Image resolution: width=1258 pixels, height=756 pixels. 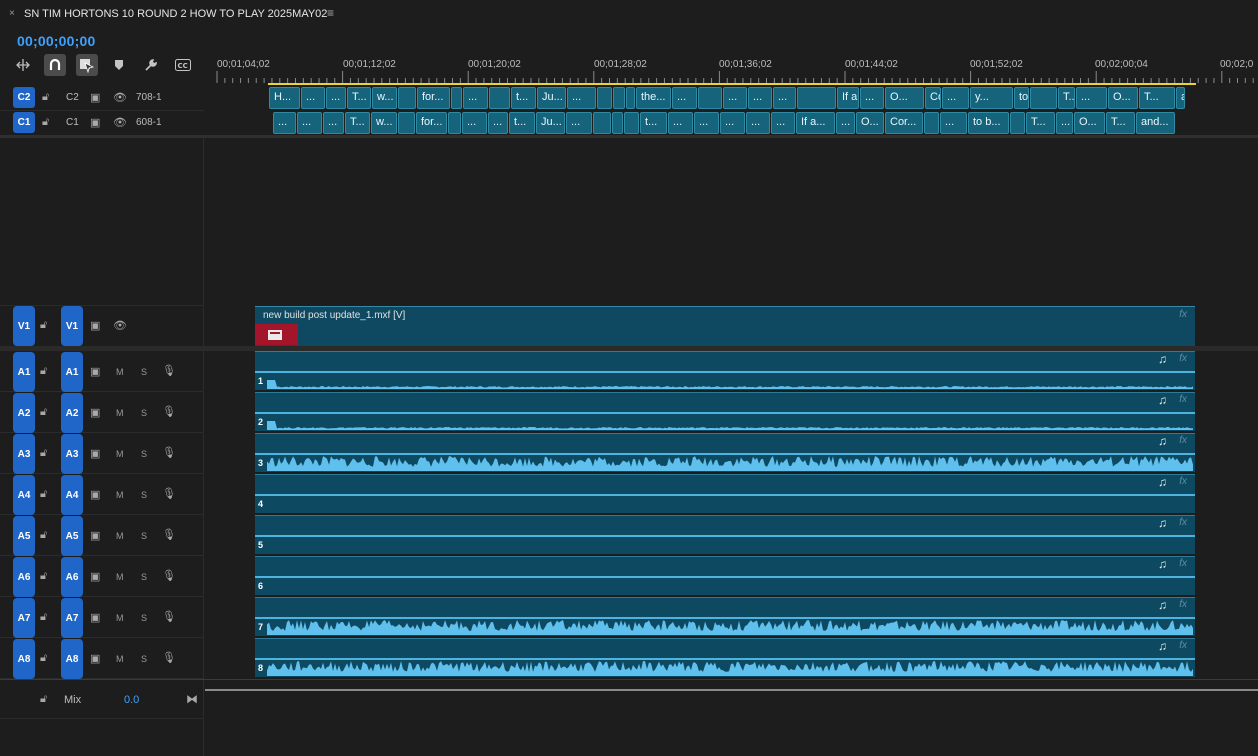 What do you see at coordinates (12, 13) in the screenshot?
I see `close-icon: ×` at bounding box center [12, 13].